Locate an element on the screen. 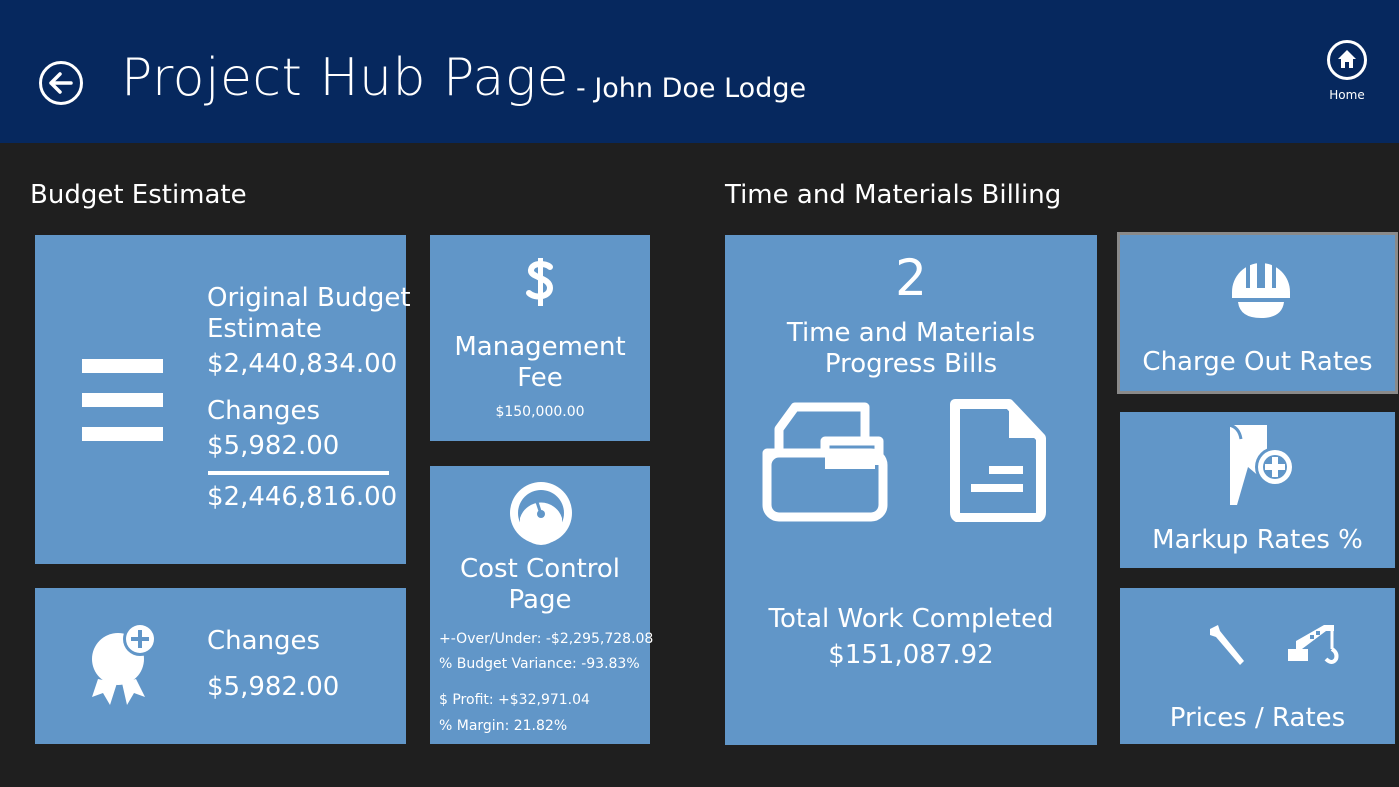  back-arrow-icon is located at coordinates (61, 83).